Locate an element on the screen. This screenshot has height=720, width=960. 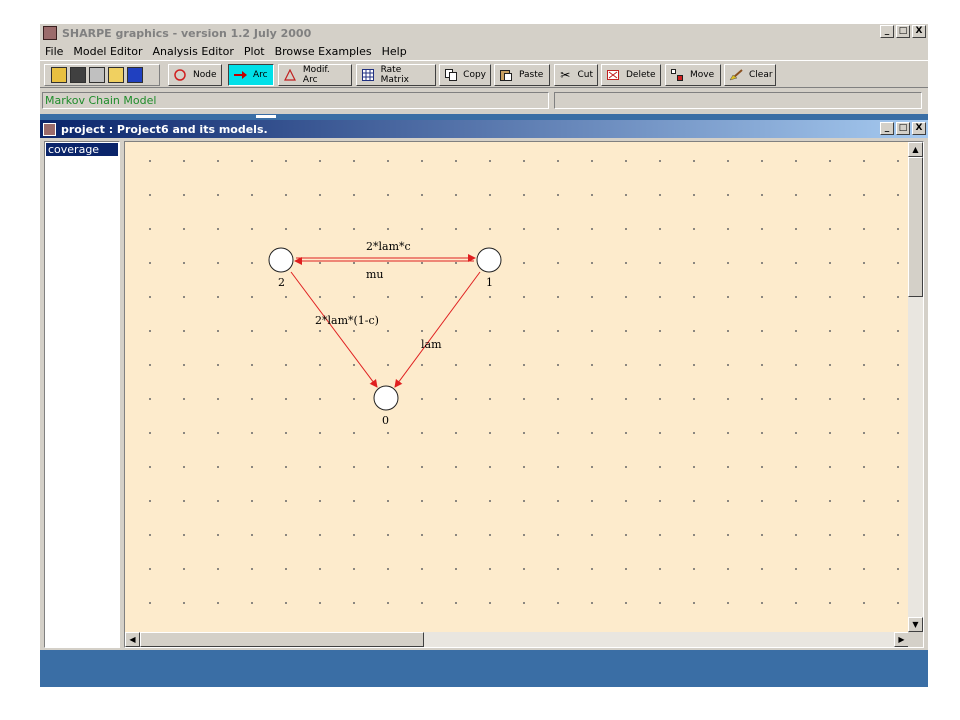
save-icon is located at coordinates (78, 75).